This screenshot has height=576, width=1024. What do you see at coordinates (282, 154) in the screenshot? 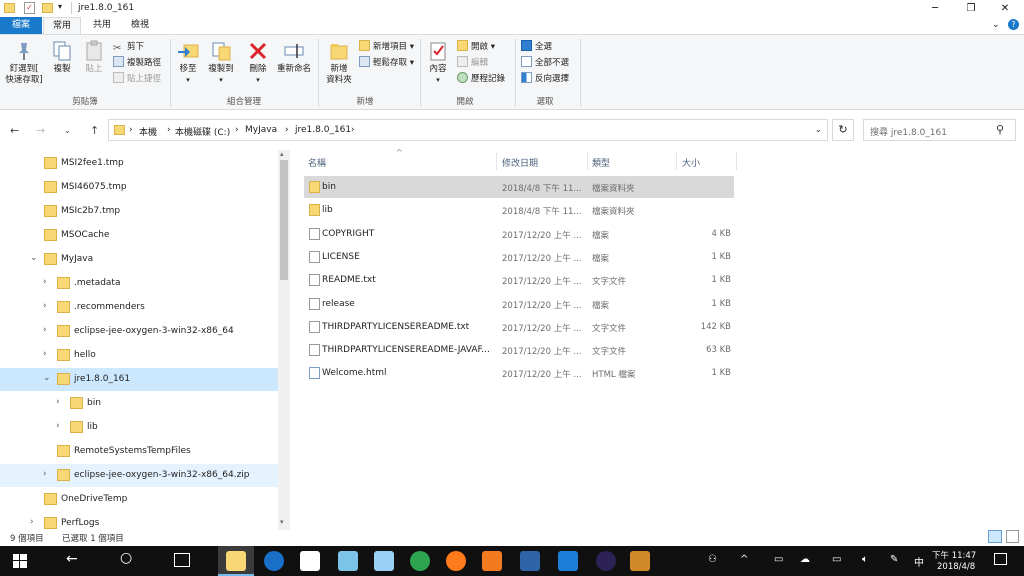
I see `scroll-up-icon: ▴` at bounding box center [282, 154].